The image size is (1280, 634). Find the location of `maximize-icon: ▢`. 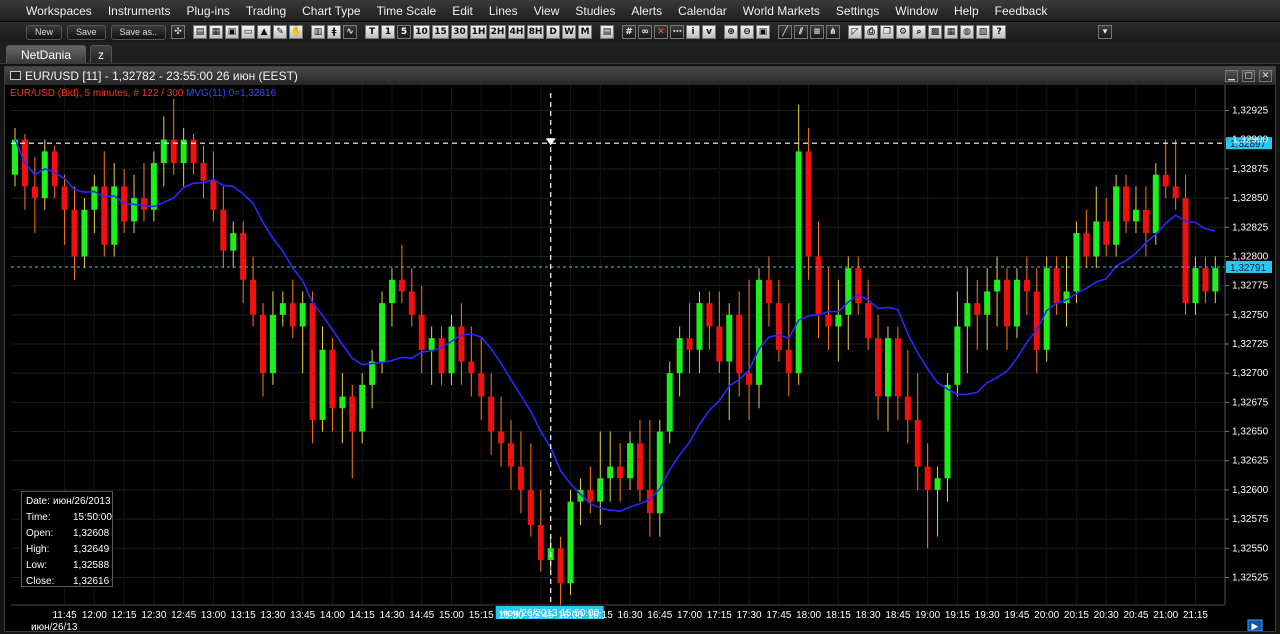

maximize-icon: ▢ is located at coordinates (1248, 76).